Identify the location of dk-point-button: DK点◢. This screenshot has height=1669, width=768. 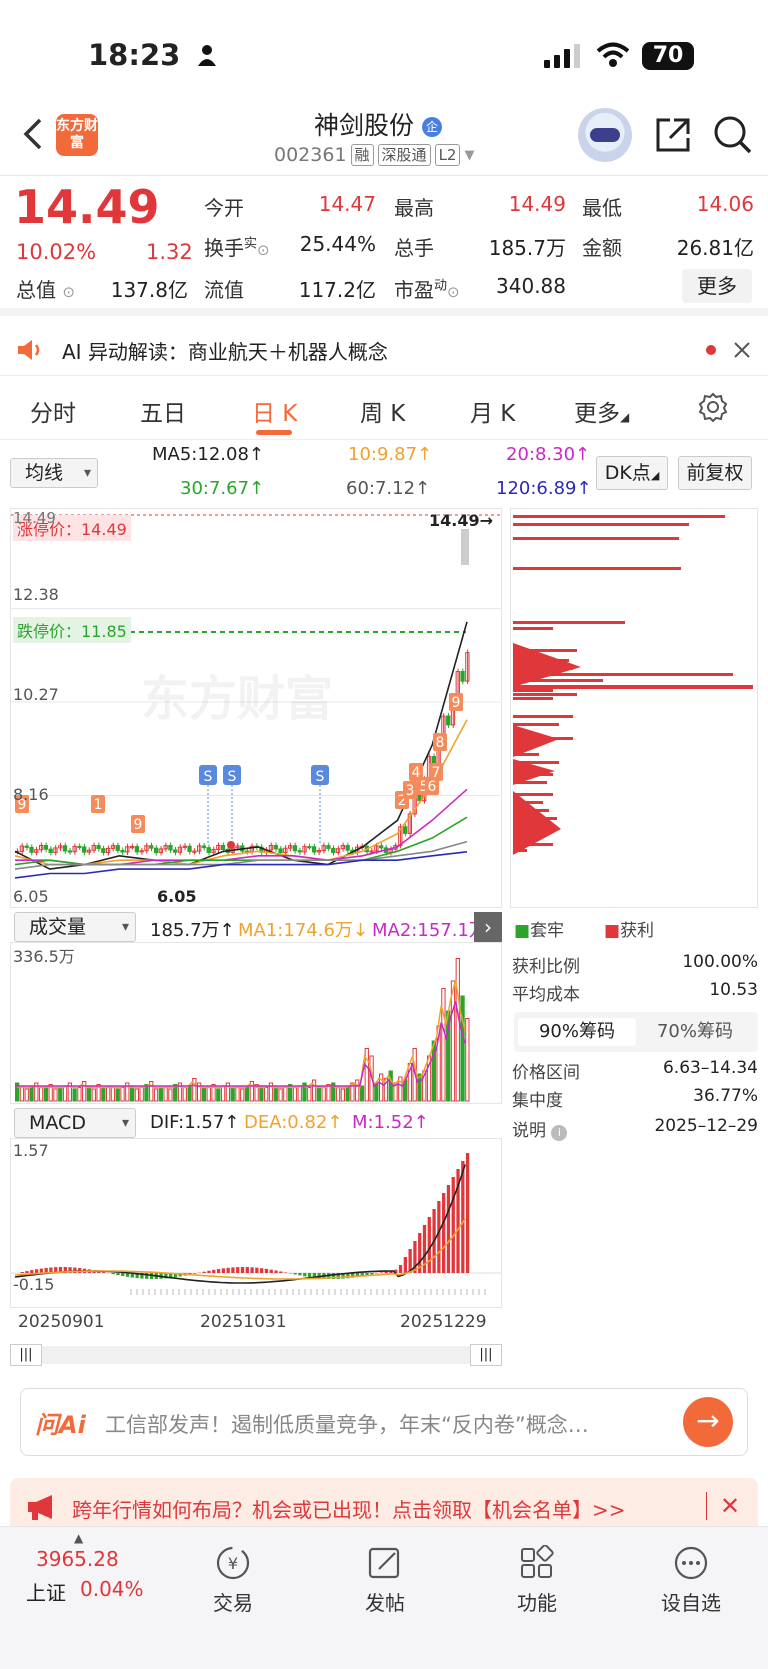
(632, 473).